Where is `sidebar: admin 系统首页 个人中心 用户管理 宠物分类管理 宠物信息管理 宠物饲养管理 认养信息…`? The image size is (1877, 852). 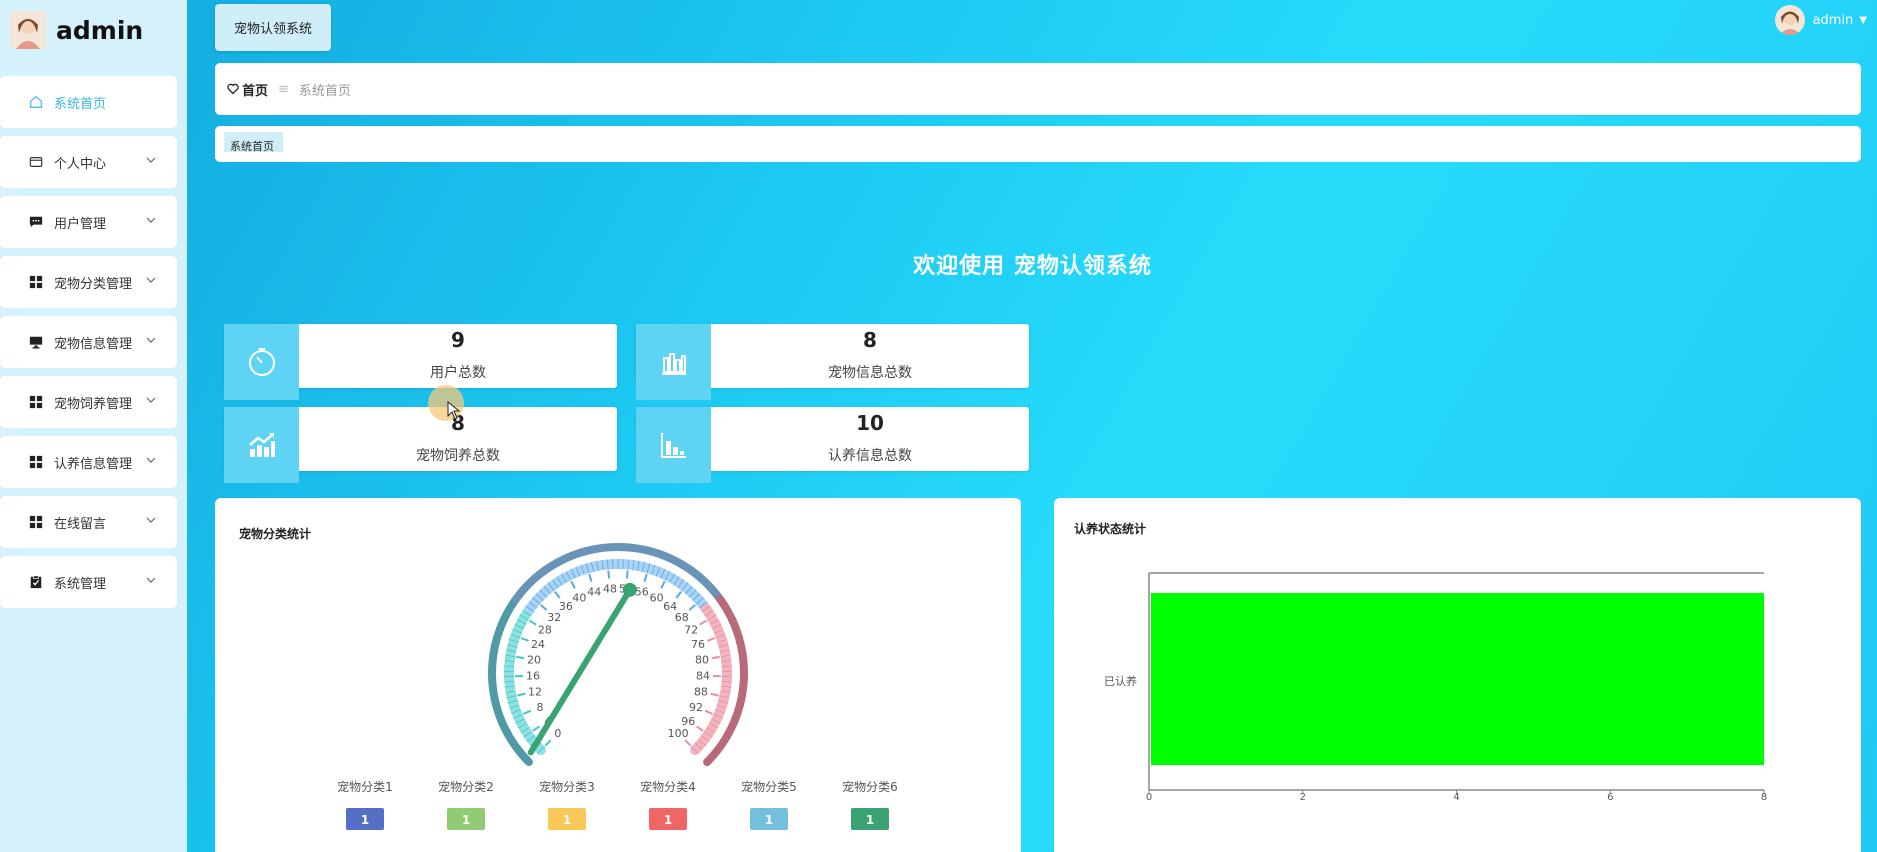
sidebar: admin 系统首页 个人中心 用户管理 宠物分类管理 宠物信息管理 宠物饲养管理 认养信息… is located at coordinates (93, 426).